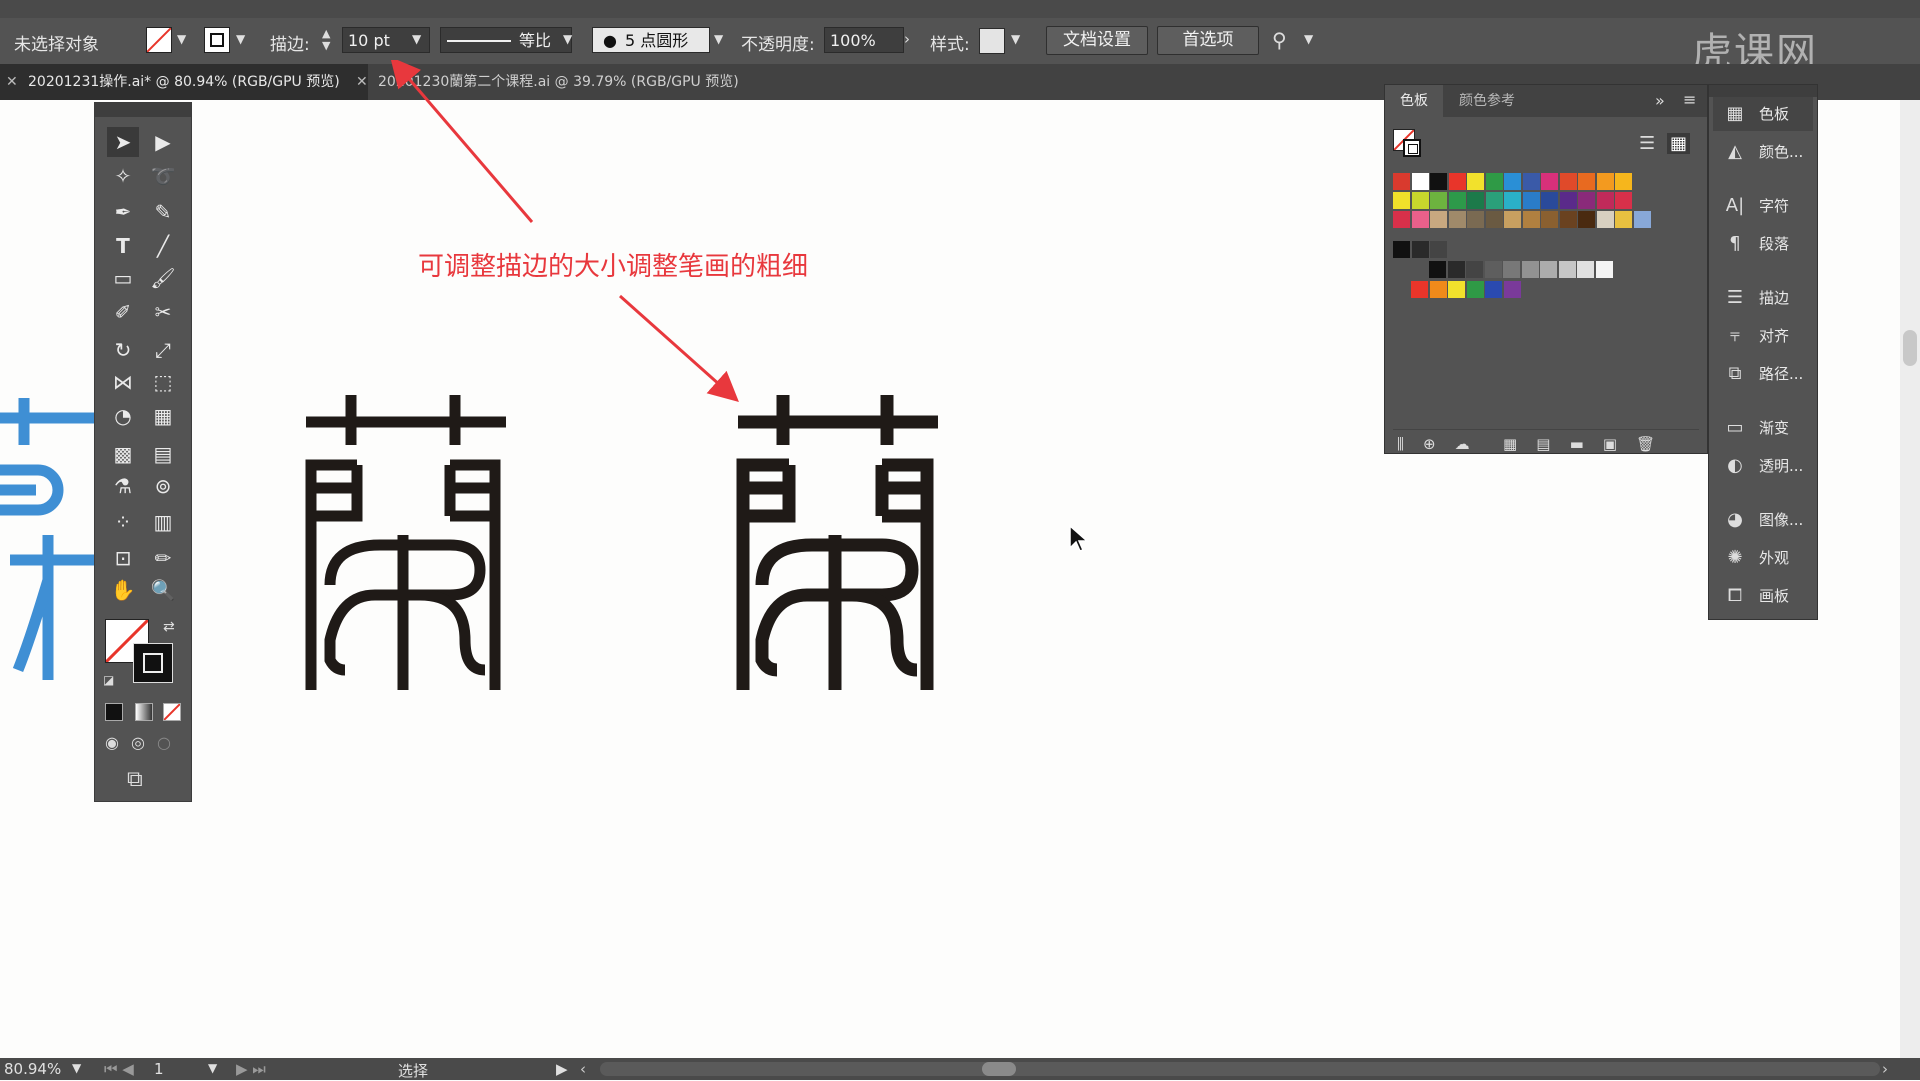 The width and height of the screenshot is (1920, 1081). What do you see at coordinates (1763, 298) in the screenshot?
I see `dock-item-stroke: ☰ 描边` at bounding box center [1763, 298].